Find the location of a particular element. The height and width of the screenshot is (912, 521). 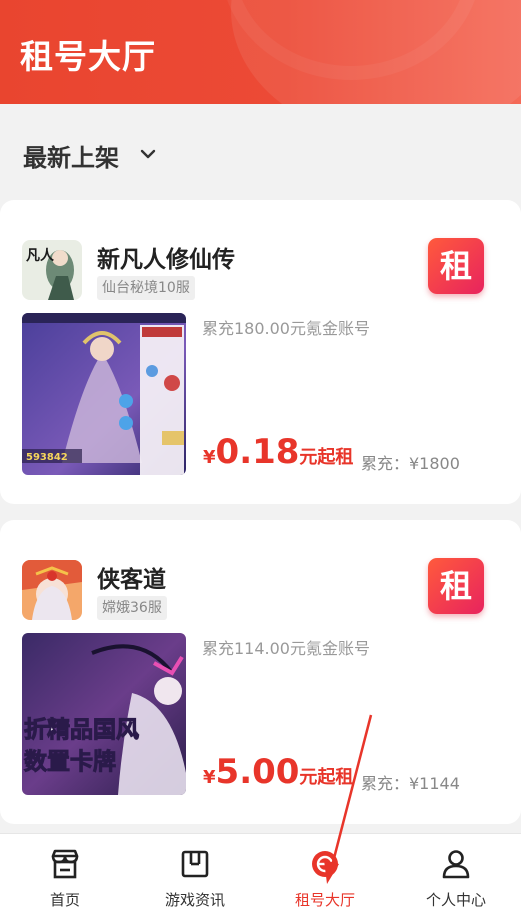

tab-news: 游戏资讯 is located at coordinates (195, 873).